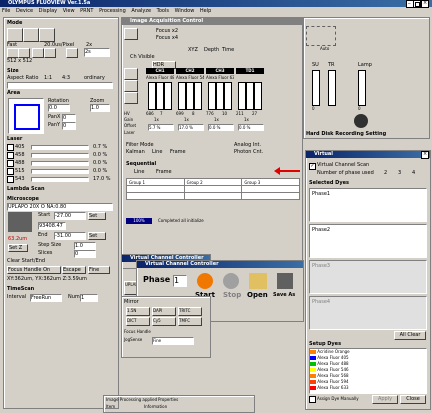 This screenshot has height=413, width=432. I want to click on focus-x2-icon, so click(131, 34).